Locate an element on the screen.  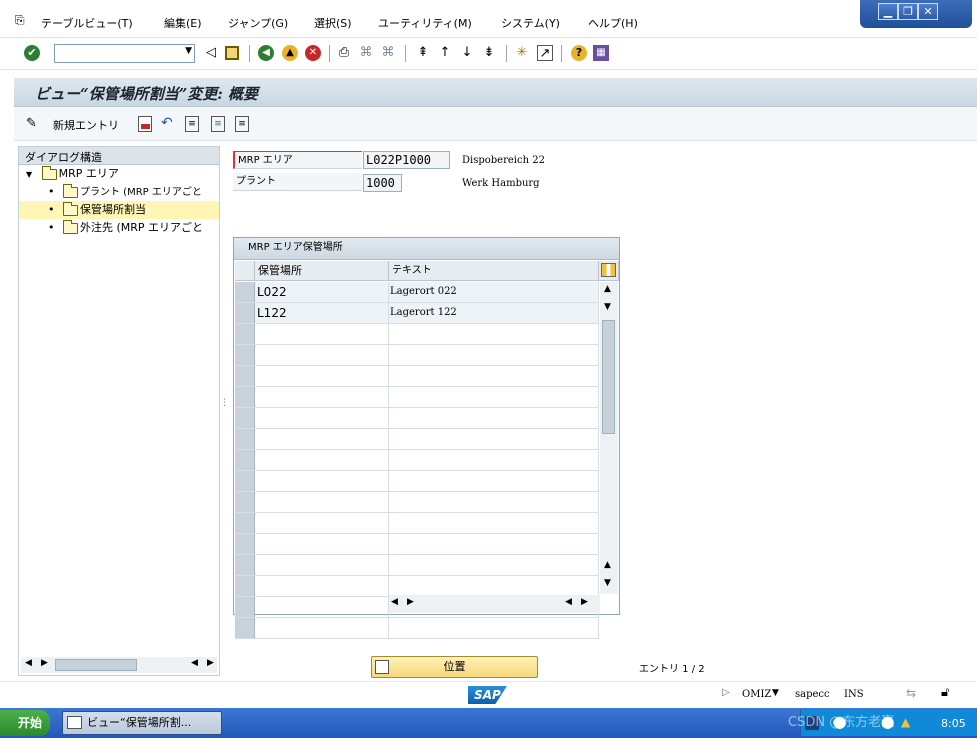
select-all-corner is located at coordinates (245, 271).